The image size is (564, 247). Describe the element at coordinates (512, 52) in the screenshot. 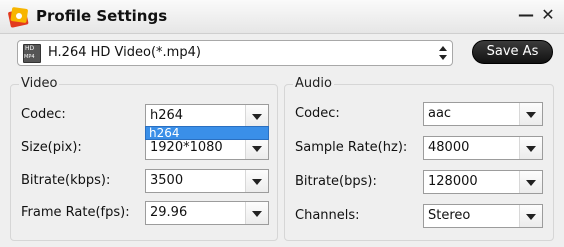

I see `save-as-button: Save As` at that location.